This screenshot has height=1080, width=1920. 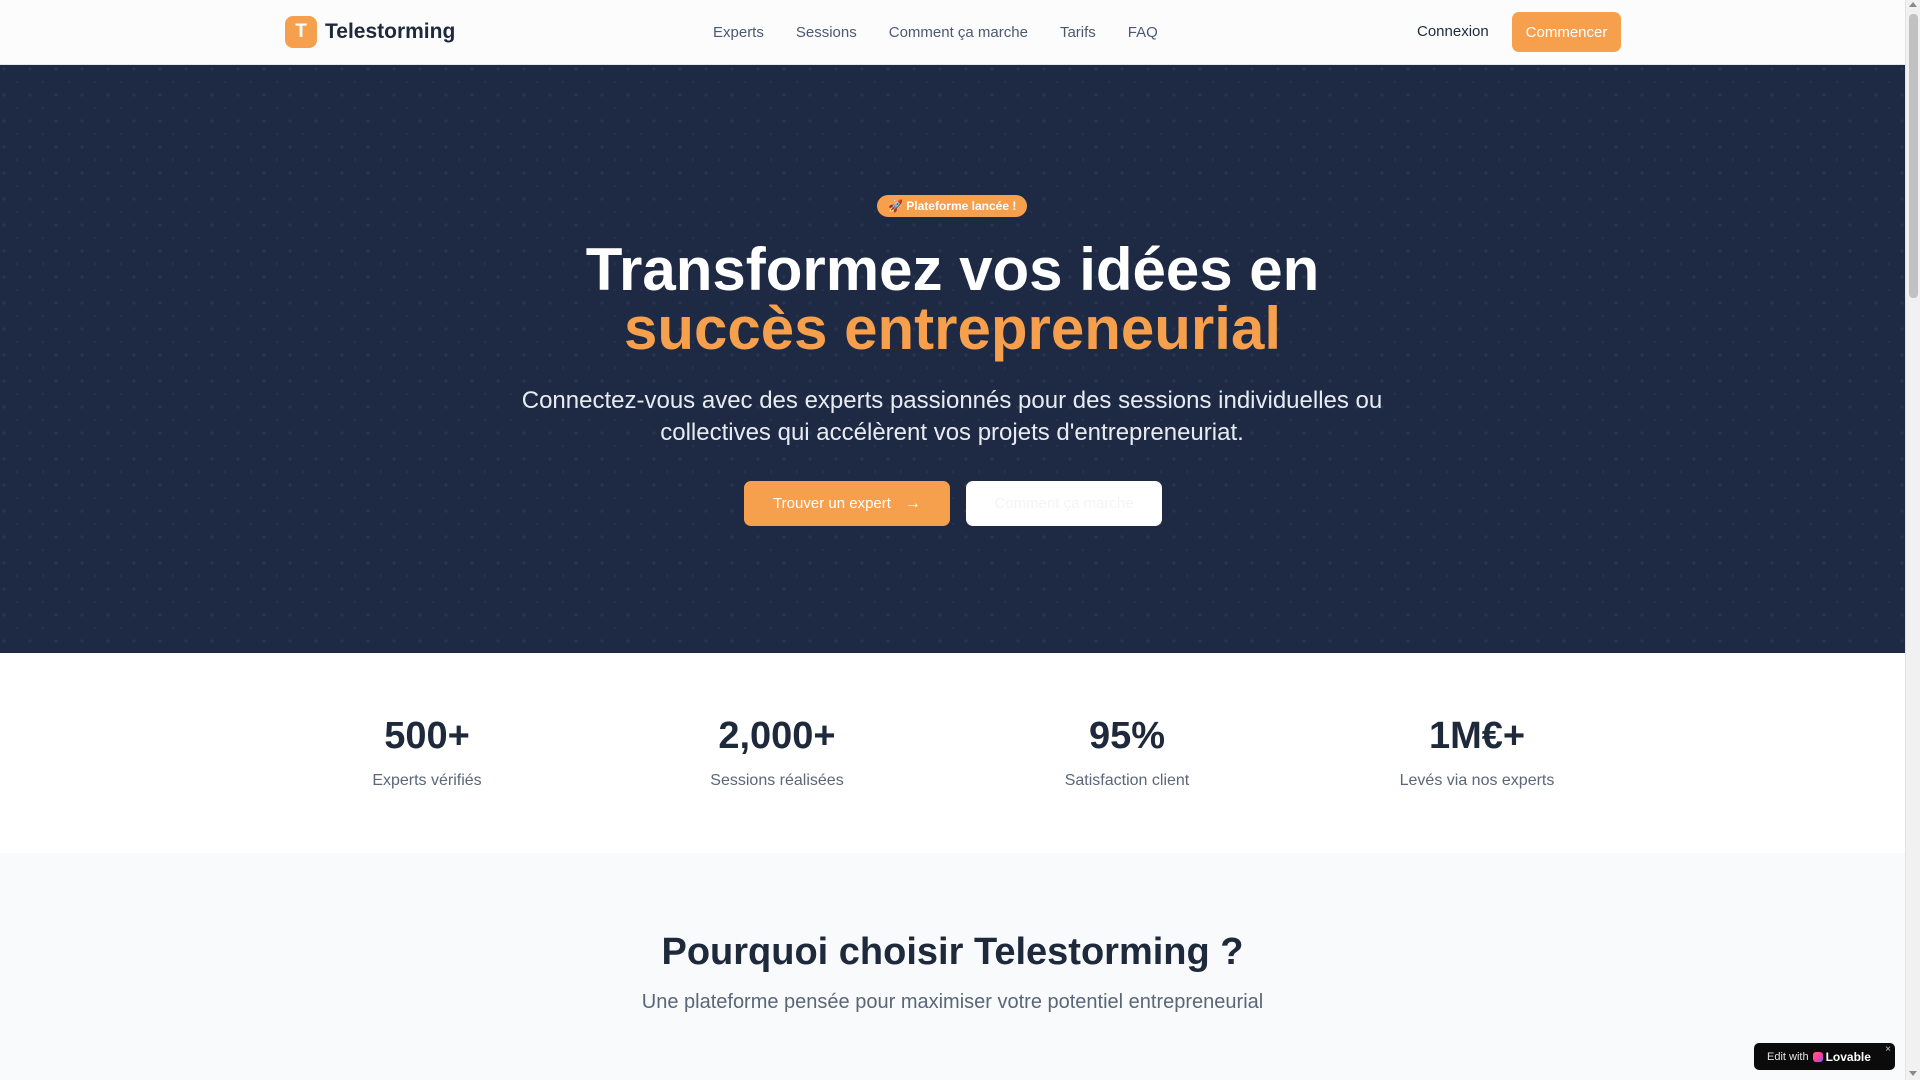 What do you see at coordinates (1477, 780) in the screenshot?
I see `stat-label: Levés via nos experts` at bounding box center [1477, 780].